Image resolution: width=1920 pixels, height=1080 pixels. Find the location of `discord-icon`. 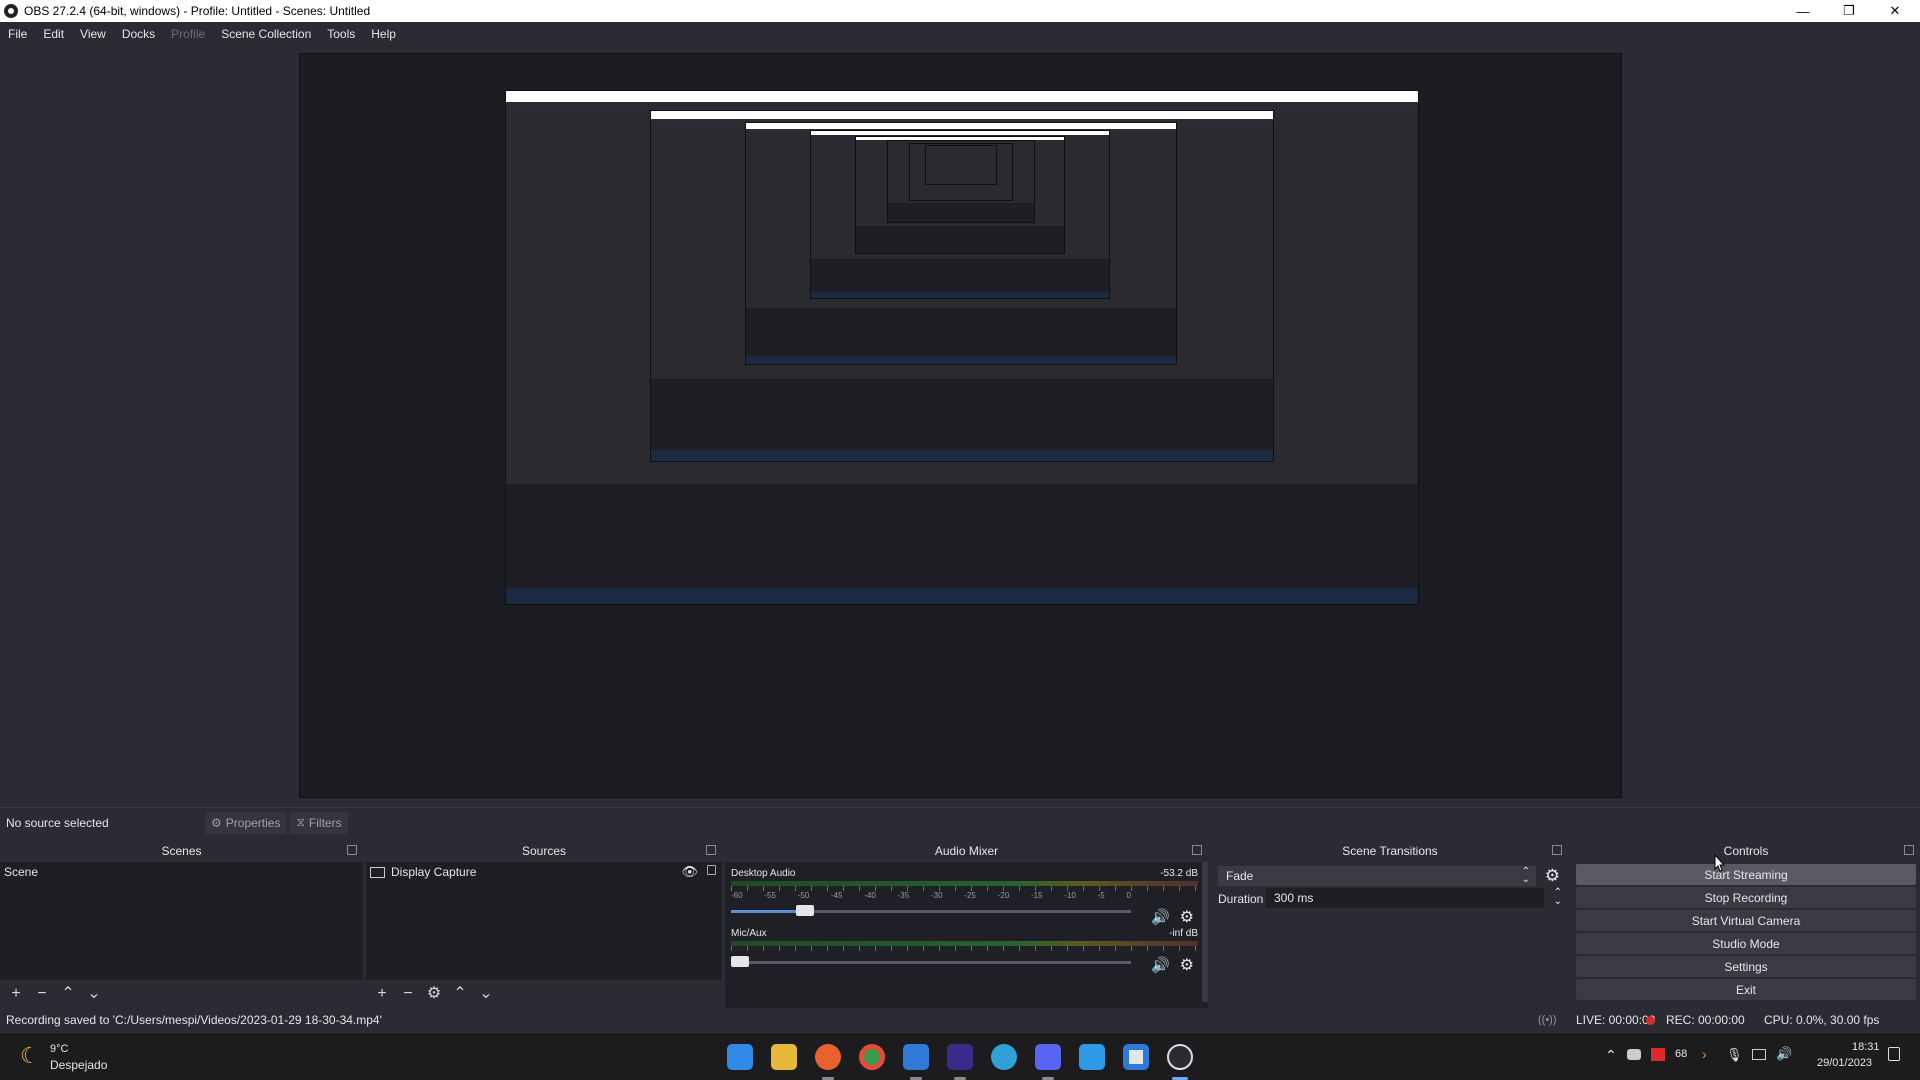

discord-icon is located at coordinates (1048, 1057).